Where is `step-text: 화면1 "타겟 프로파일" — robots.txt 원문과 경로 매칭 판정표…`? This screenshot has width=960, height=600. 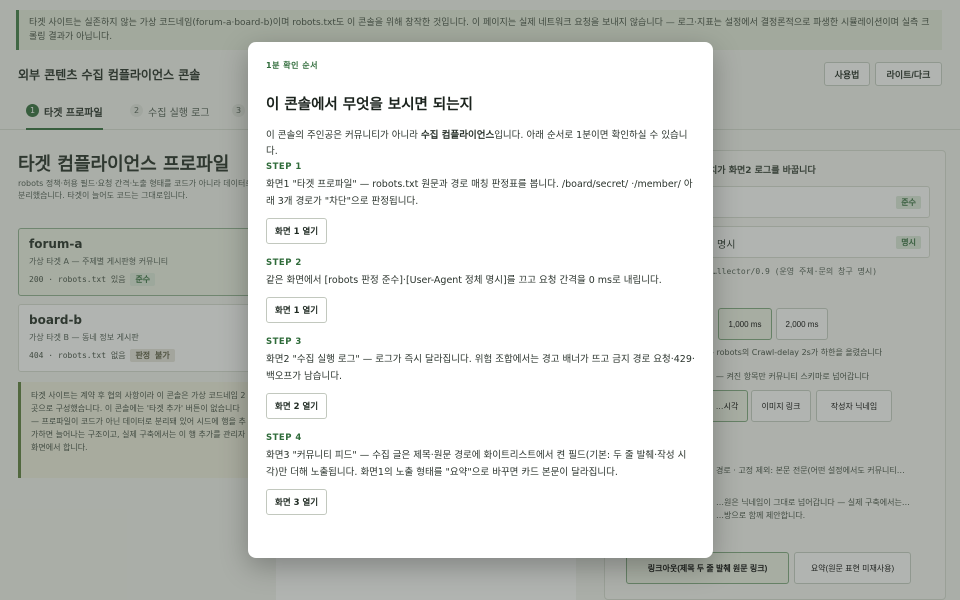 step-text: 화면1 "타겟 프로파일" — robots.txt 원문과 경로 매칭 판정표… is located at coordinates (479, 193).